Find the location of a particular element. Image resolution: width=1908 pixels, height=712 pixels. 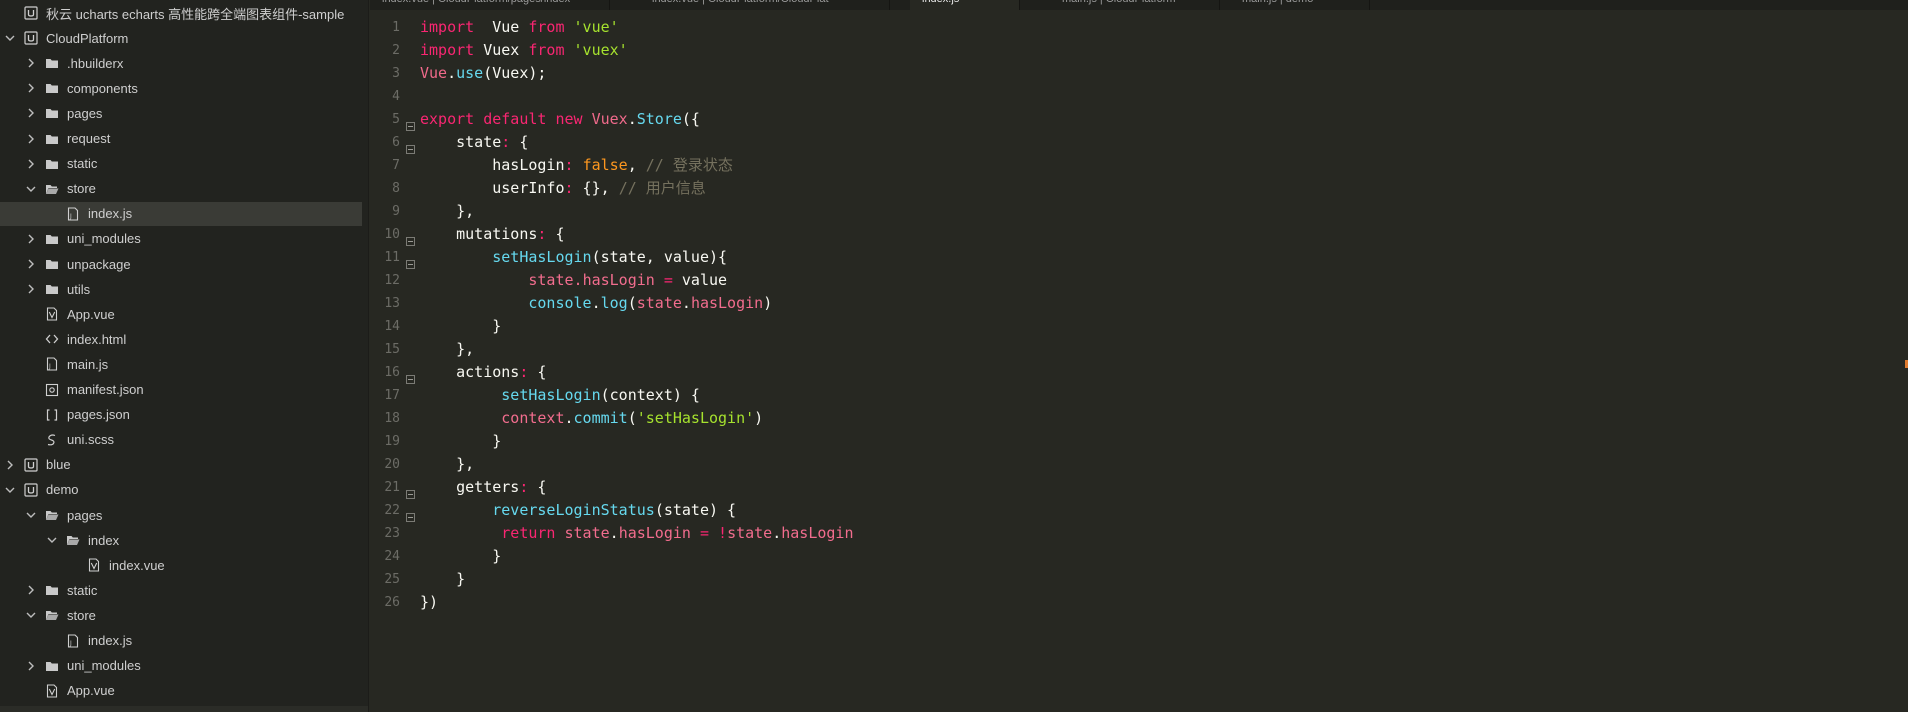

tree-item: 秋云 ucharts echarts 高性能跨全端图表组件-sample is located at coordinates (181, 13).